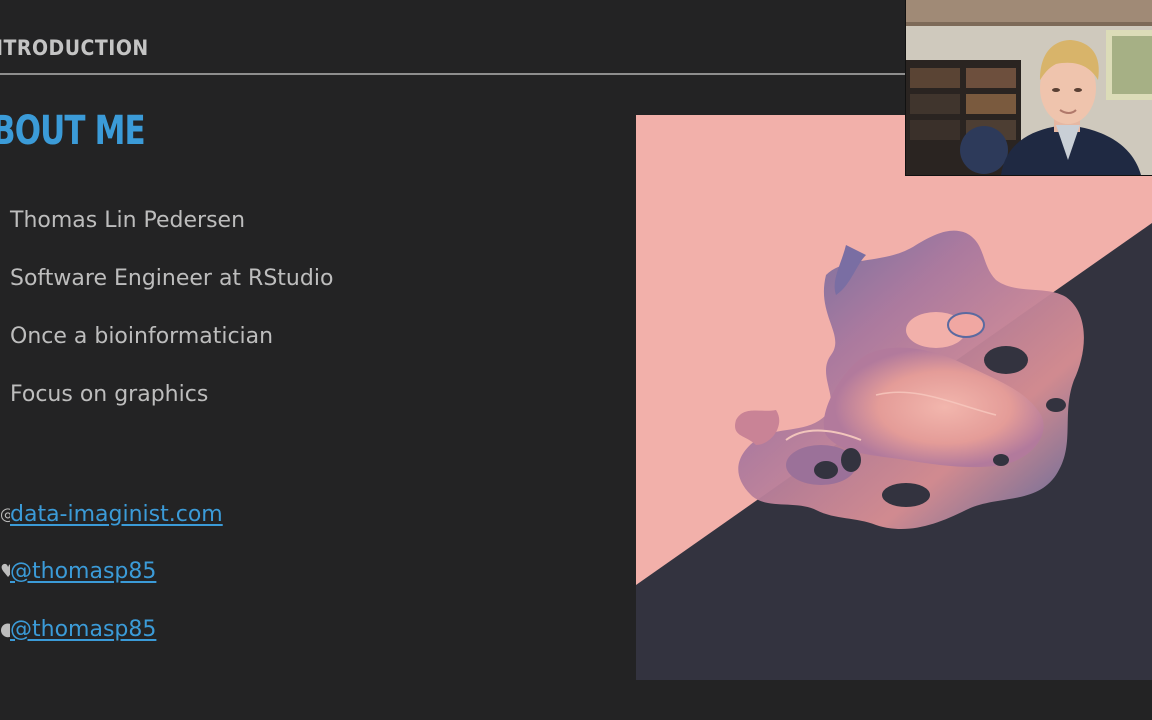  I want to click on github-icon: ●, so click(5, 629).